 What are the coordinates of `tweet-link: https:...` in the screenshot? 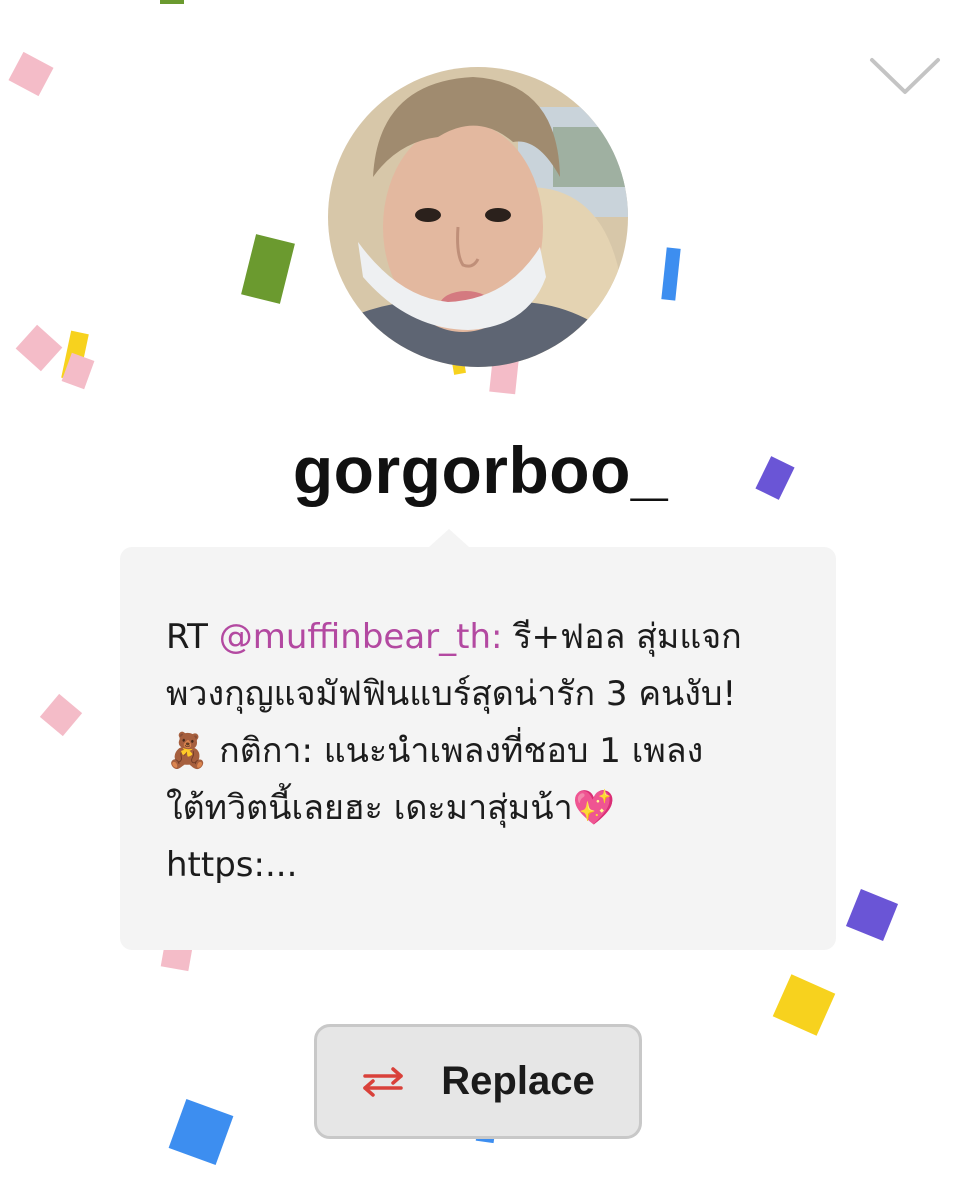 It's located at (486, 865).